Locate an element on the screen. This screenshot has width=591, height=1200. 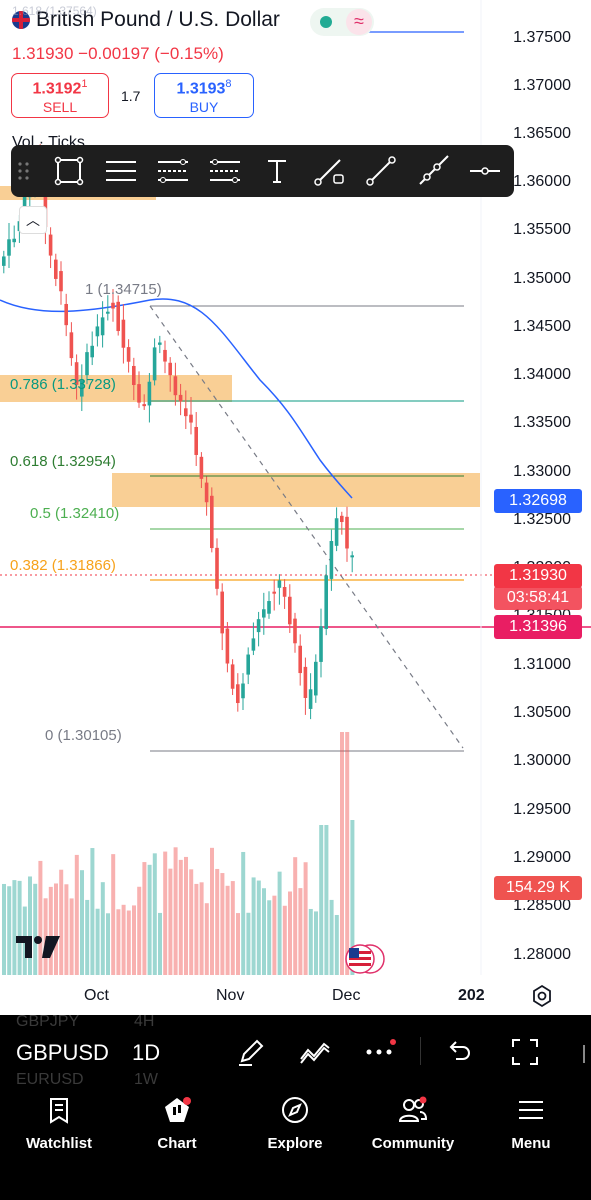
fib-label-0618: 0.618 (1.32954) is located at coordinates (63, 461).